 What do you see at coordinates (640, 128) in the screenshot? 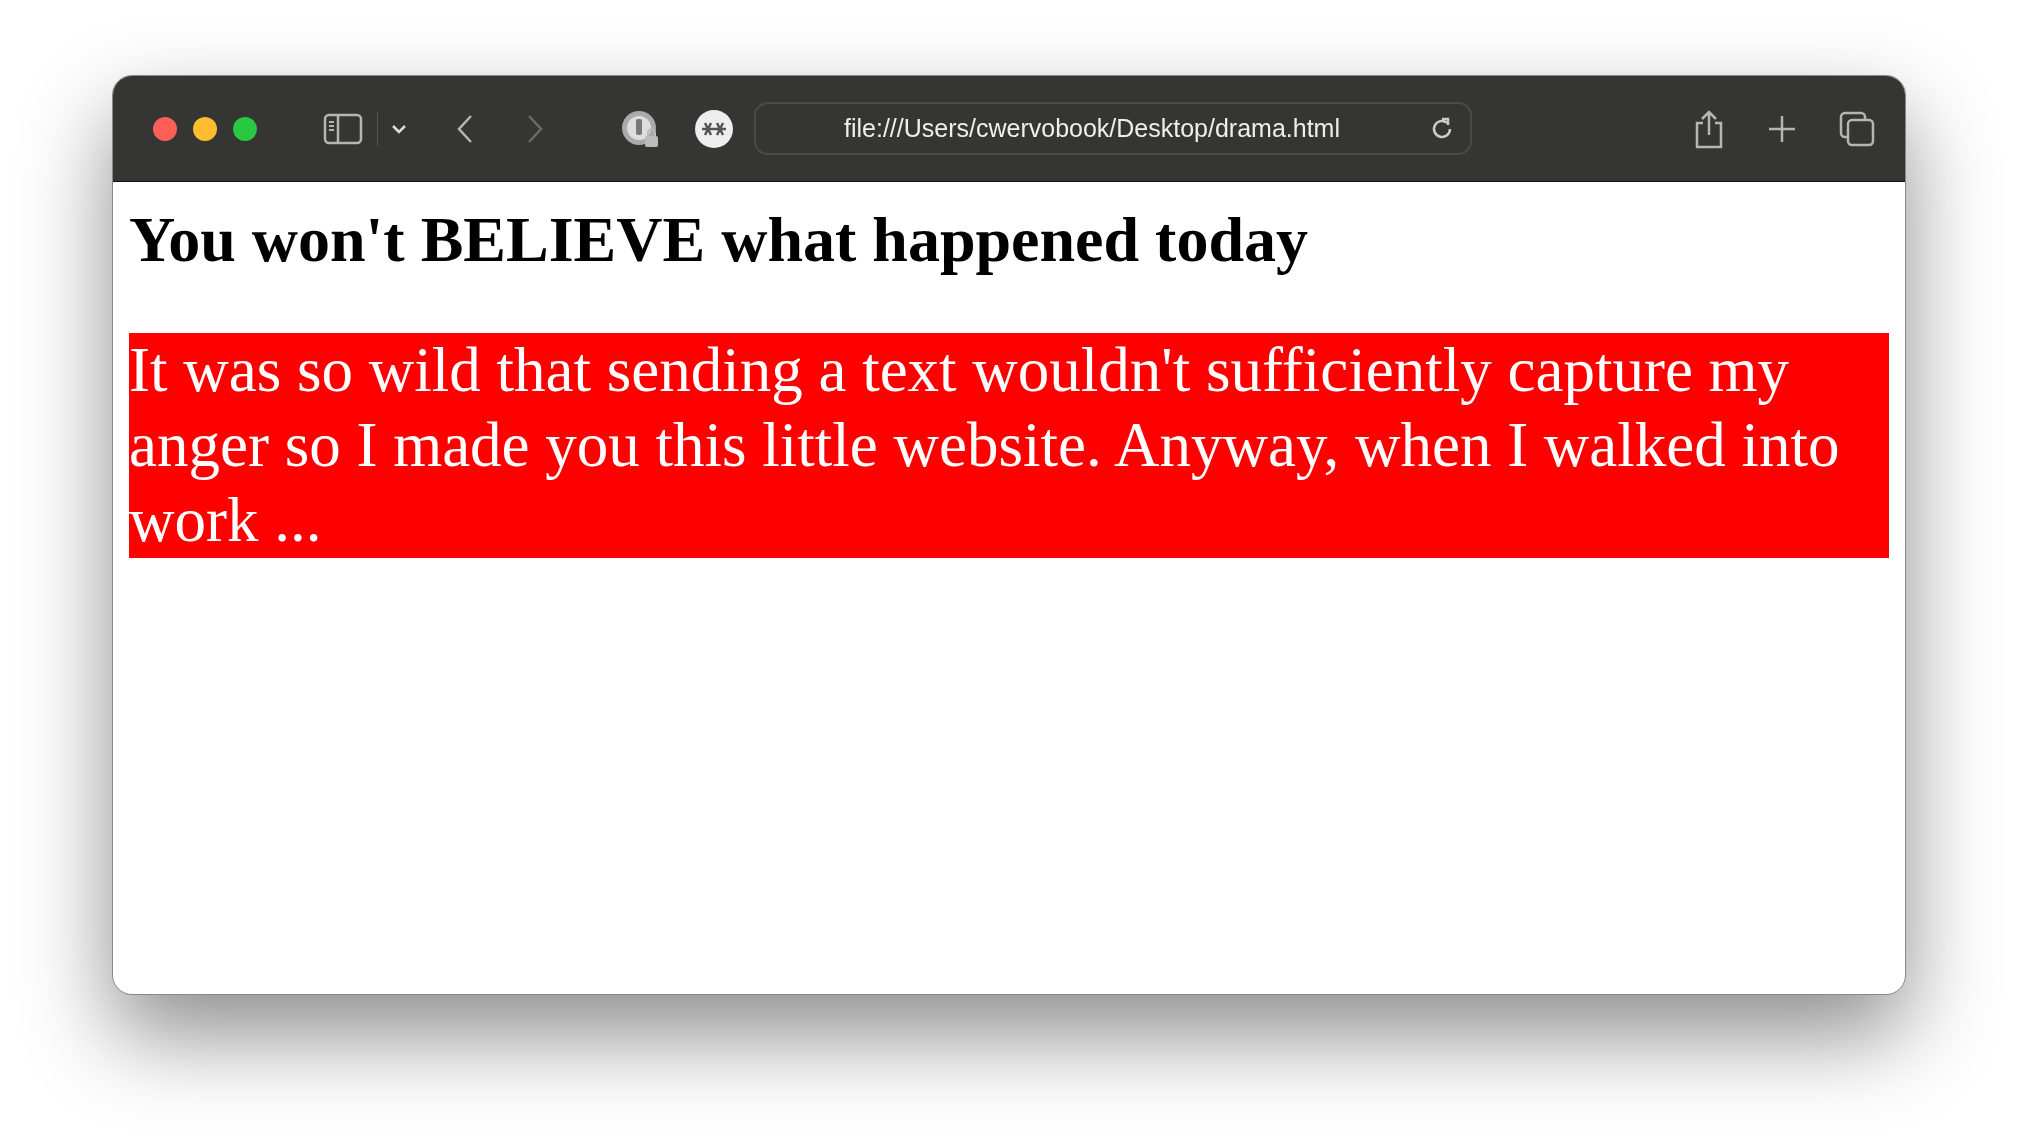
I see `password-extension-icon` at bounding box center [640, 128].